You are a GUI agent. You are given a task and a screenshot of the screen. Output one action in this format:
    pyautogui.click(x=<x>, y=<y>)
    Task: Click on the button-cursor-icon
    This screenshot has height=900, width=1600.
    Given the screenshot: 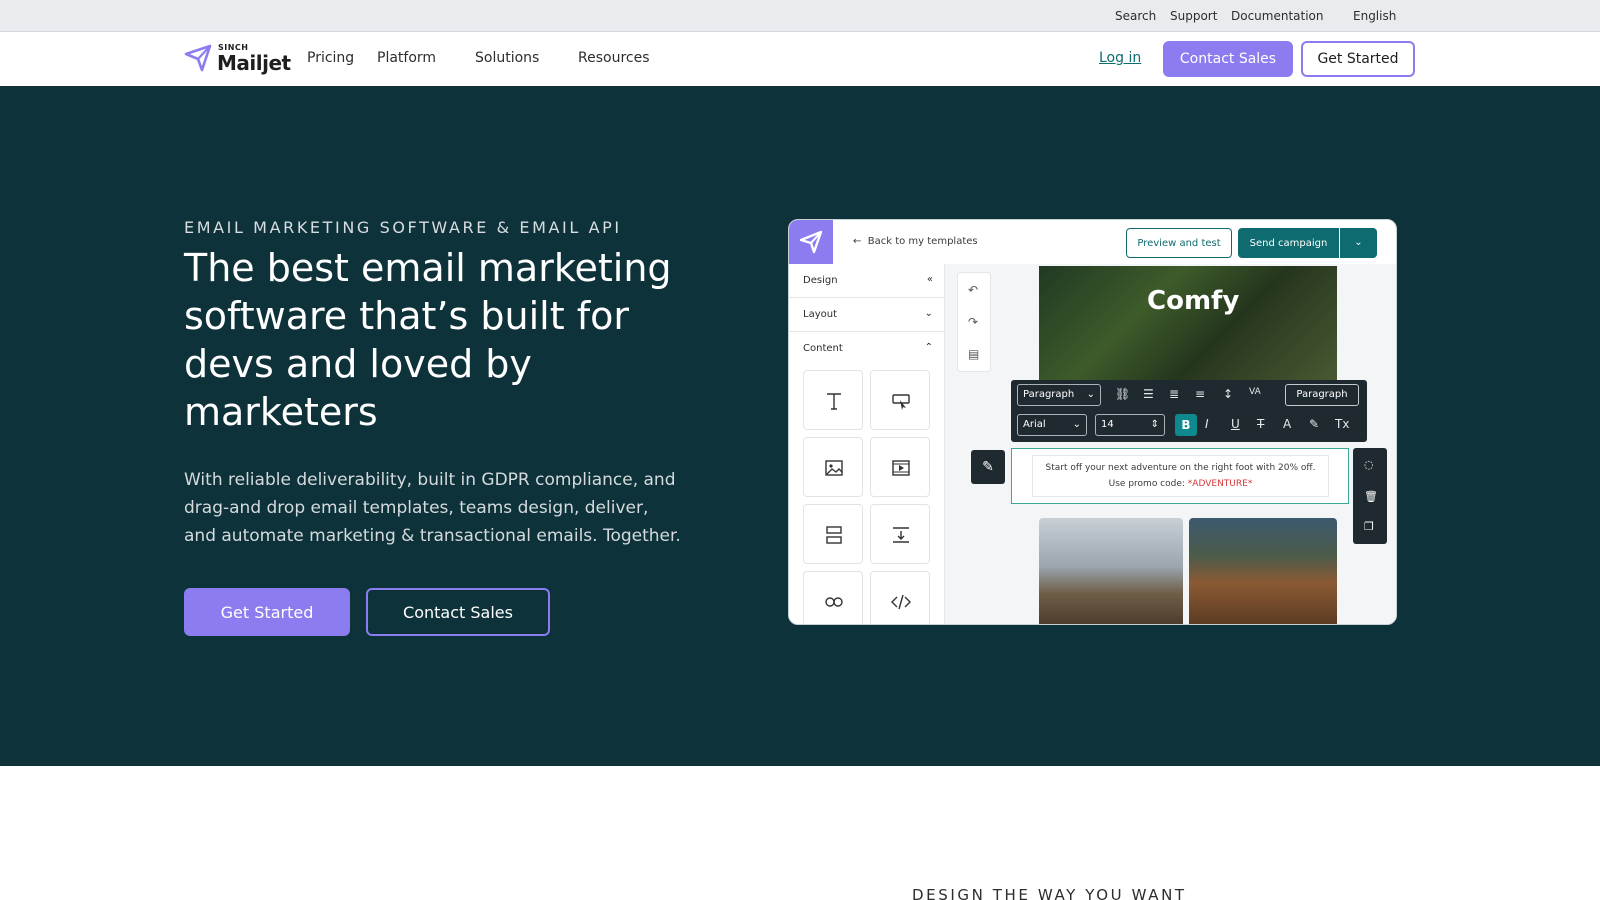 What is the action you would take?
    pyautogui.click(x=901, y=402)
    